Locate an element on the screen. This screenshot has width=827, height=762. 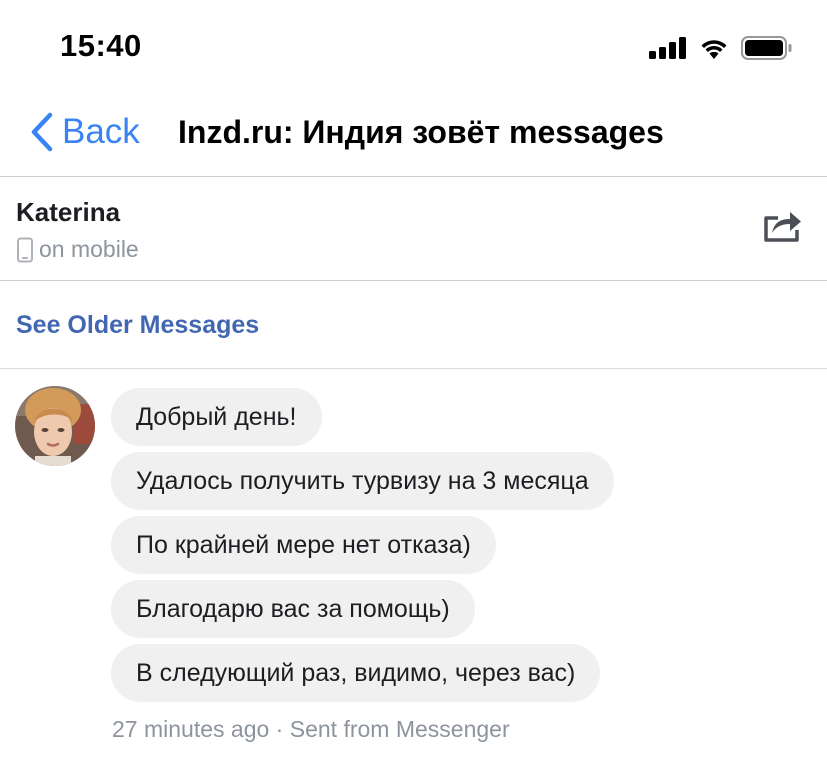
status-icons is located at coordinates (721, 48).